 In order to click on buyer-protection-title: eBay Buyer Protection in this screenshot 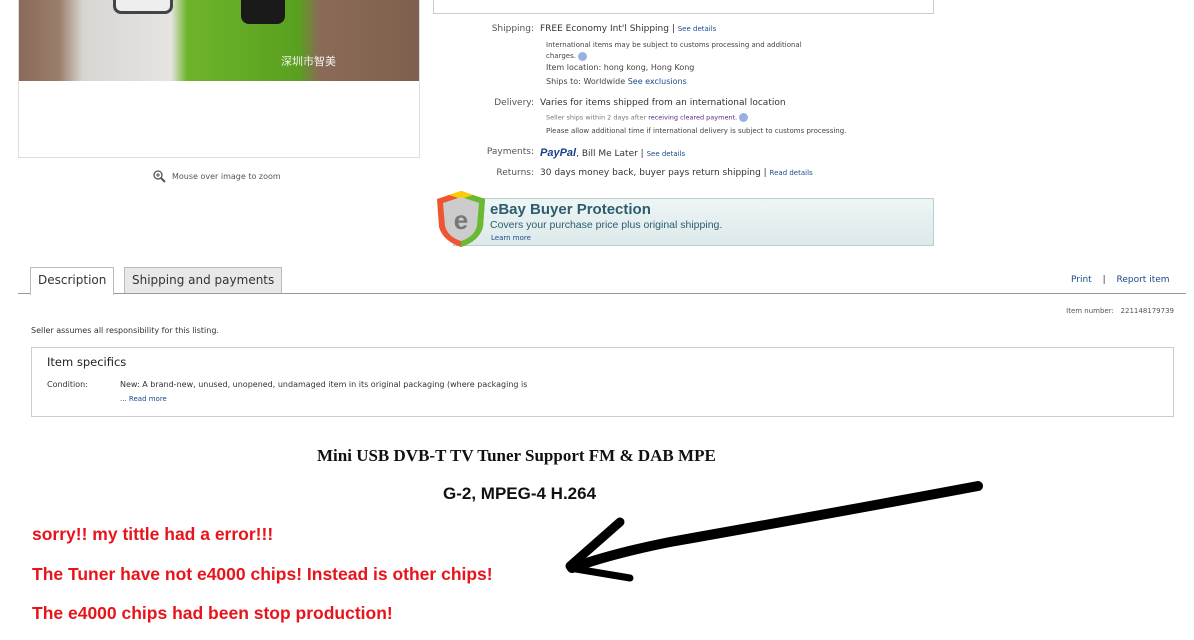, I will do `click(570, 209)`.